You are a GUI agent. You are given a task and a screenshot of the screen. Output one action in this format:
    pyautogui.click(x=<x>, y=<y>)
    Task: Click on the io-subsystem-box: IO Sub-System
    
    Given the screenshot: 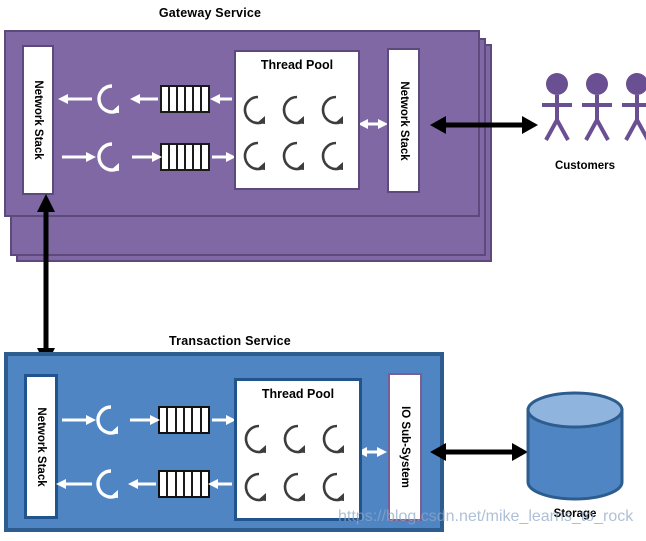 What is the action you would take?
    pyautogui.click(x=405, y=447)
    